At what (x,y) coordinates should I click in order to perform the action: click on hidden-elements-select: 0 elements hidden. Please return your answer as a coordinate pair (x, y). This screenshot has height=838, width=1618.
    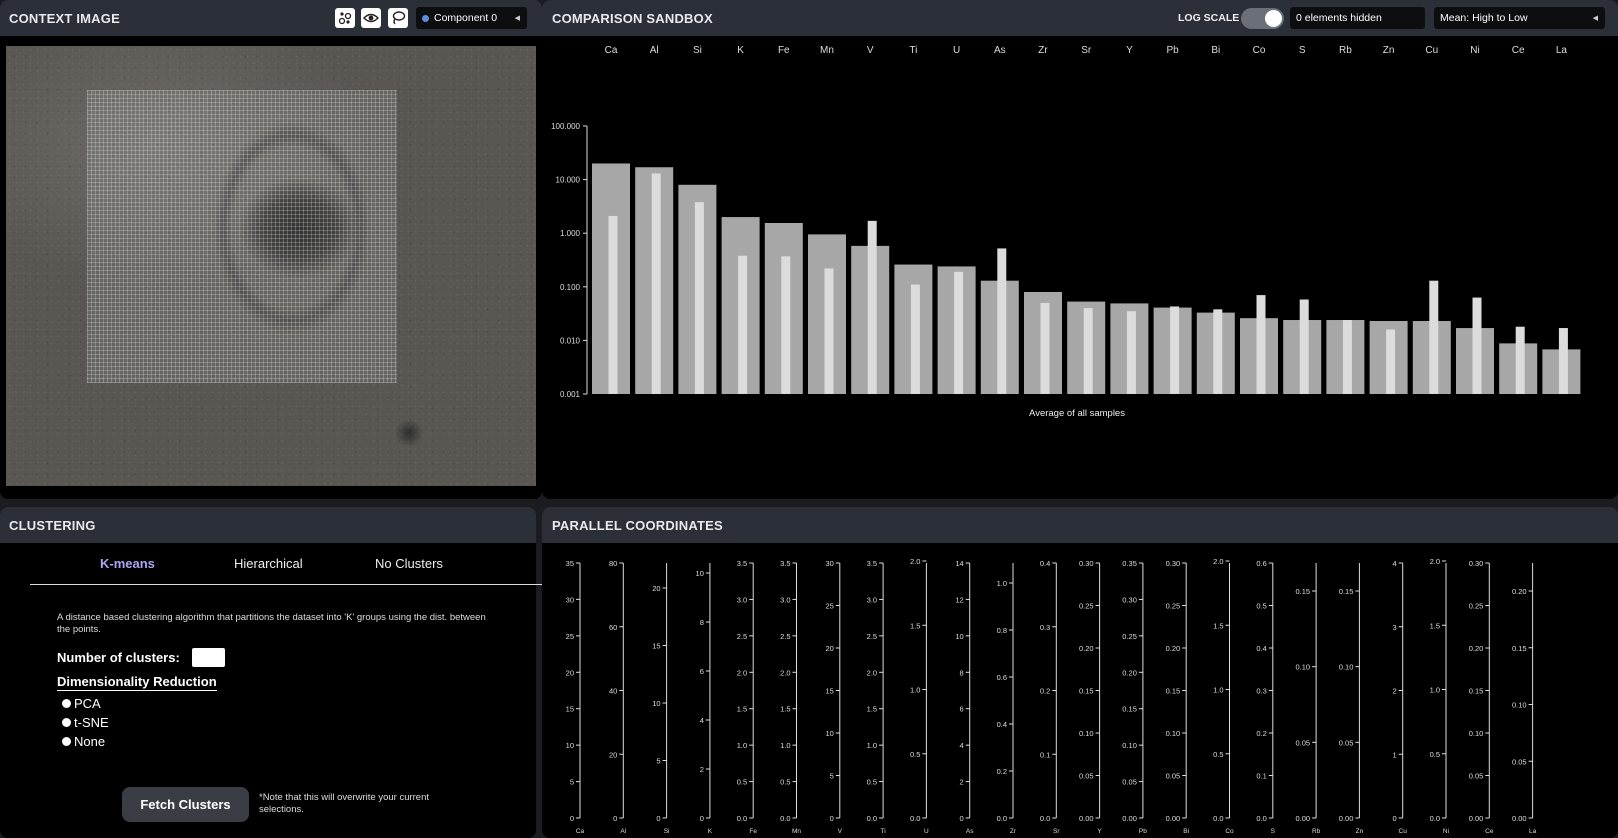
    Looking at the image, I should click on (1357, 18).